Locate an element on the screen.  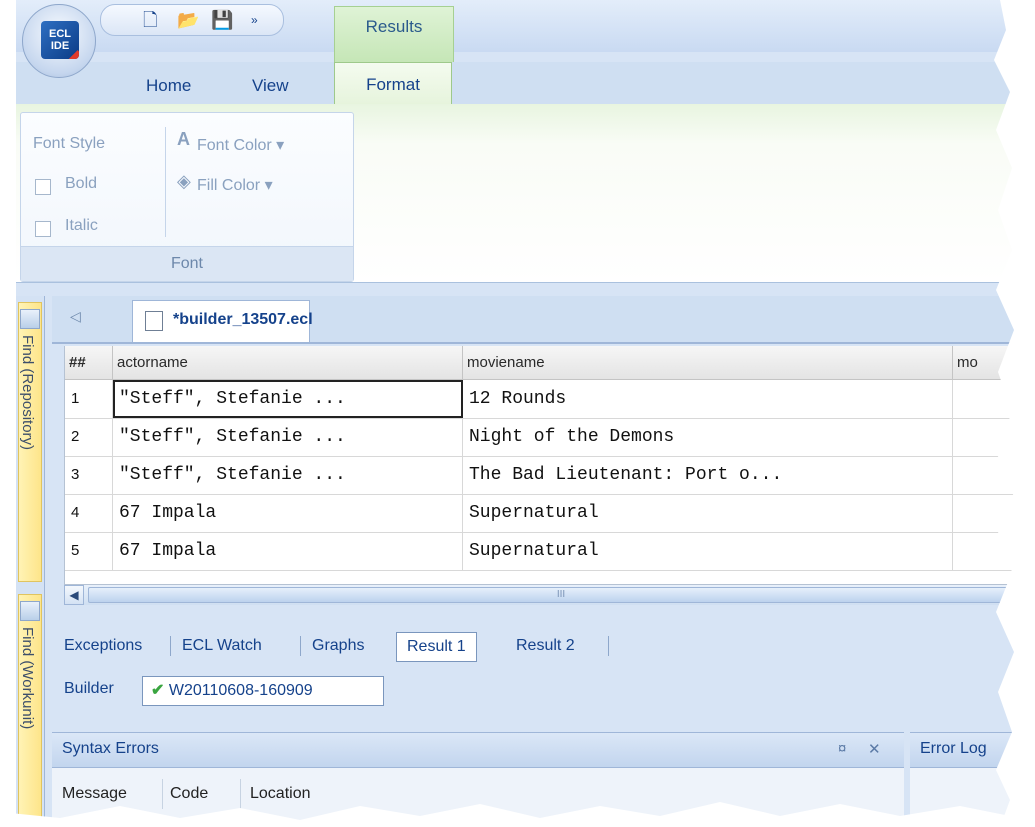
find-workunit-tab: Find (Workunit) is located at coordinates (30, 710).